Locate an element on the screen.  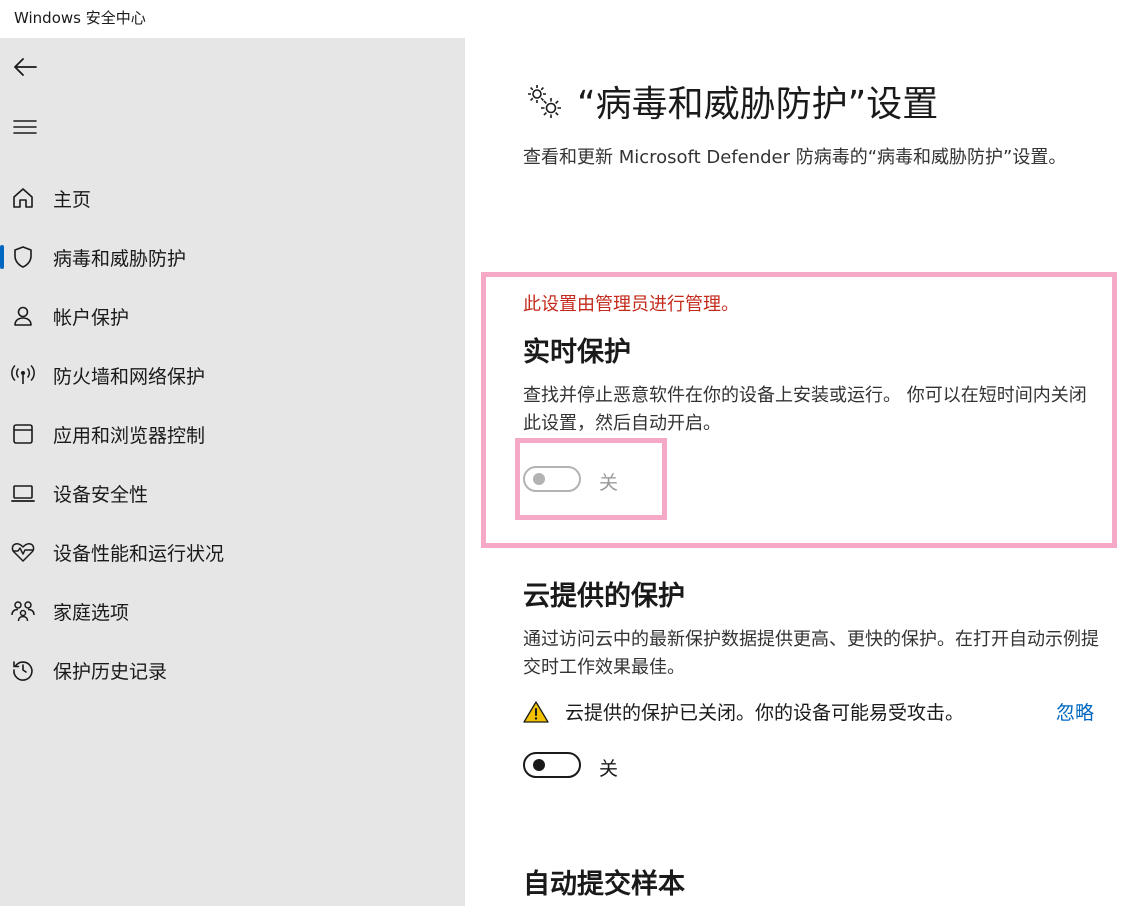
active-indicator is located at coordinates (2, 257).